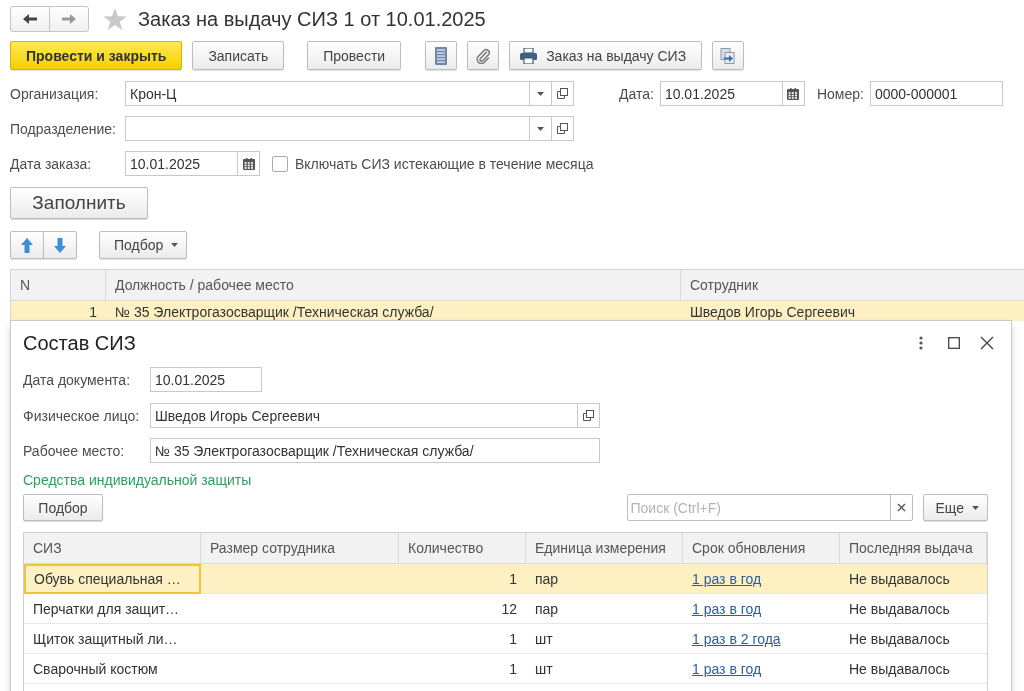 This screenshot has width=1024, height=691. What do you see at coordinates (327, 93) in the screenshot?
I see `organization-field: Крон-Ц` at bounding box center [327, 93].